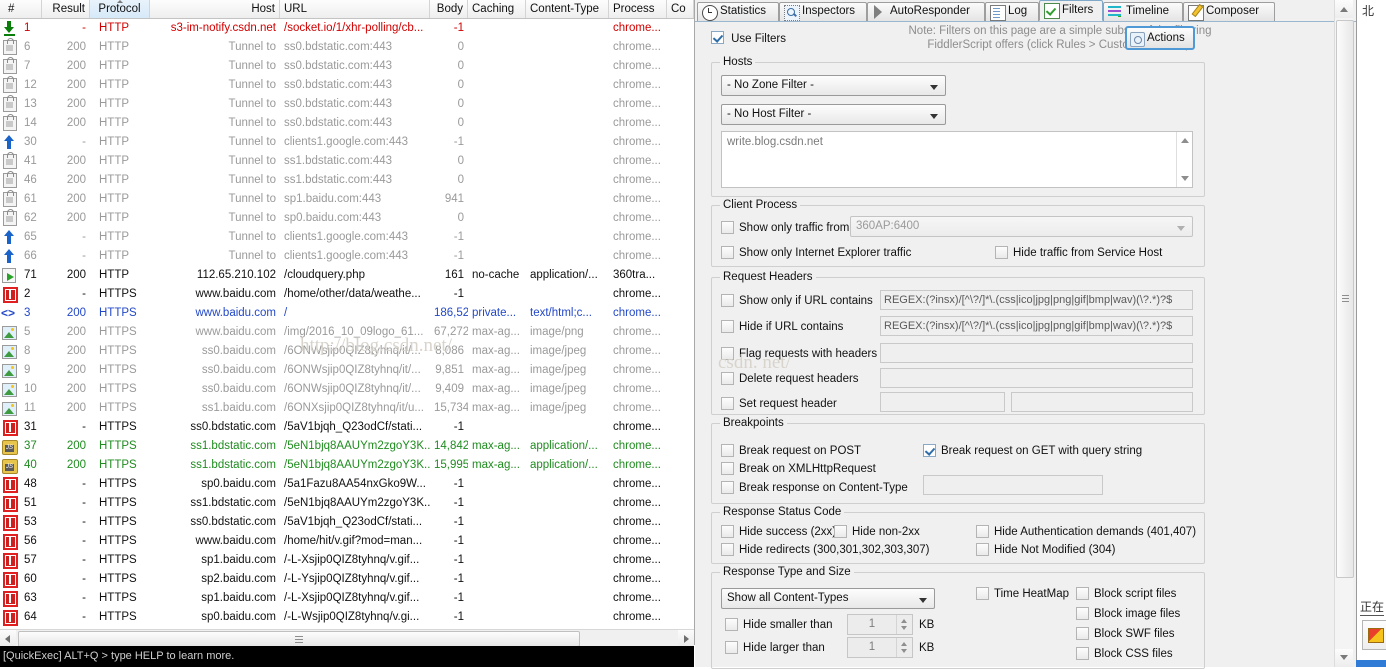 The width and height of the screenshot is (1386, 669). What do you see at coordinates (1371, 333) in the screenshot?
I see `background-window` at bounding box center [1371, 333].